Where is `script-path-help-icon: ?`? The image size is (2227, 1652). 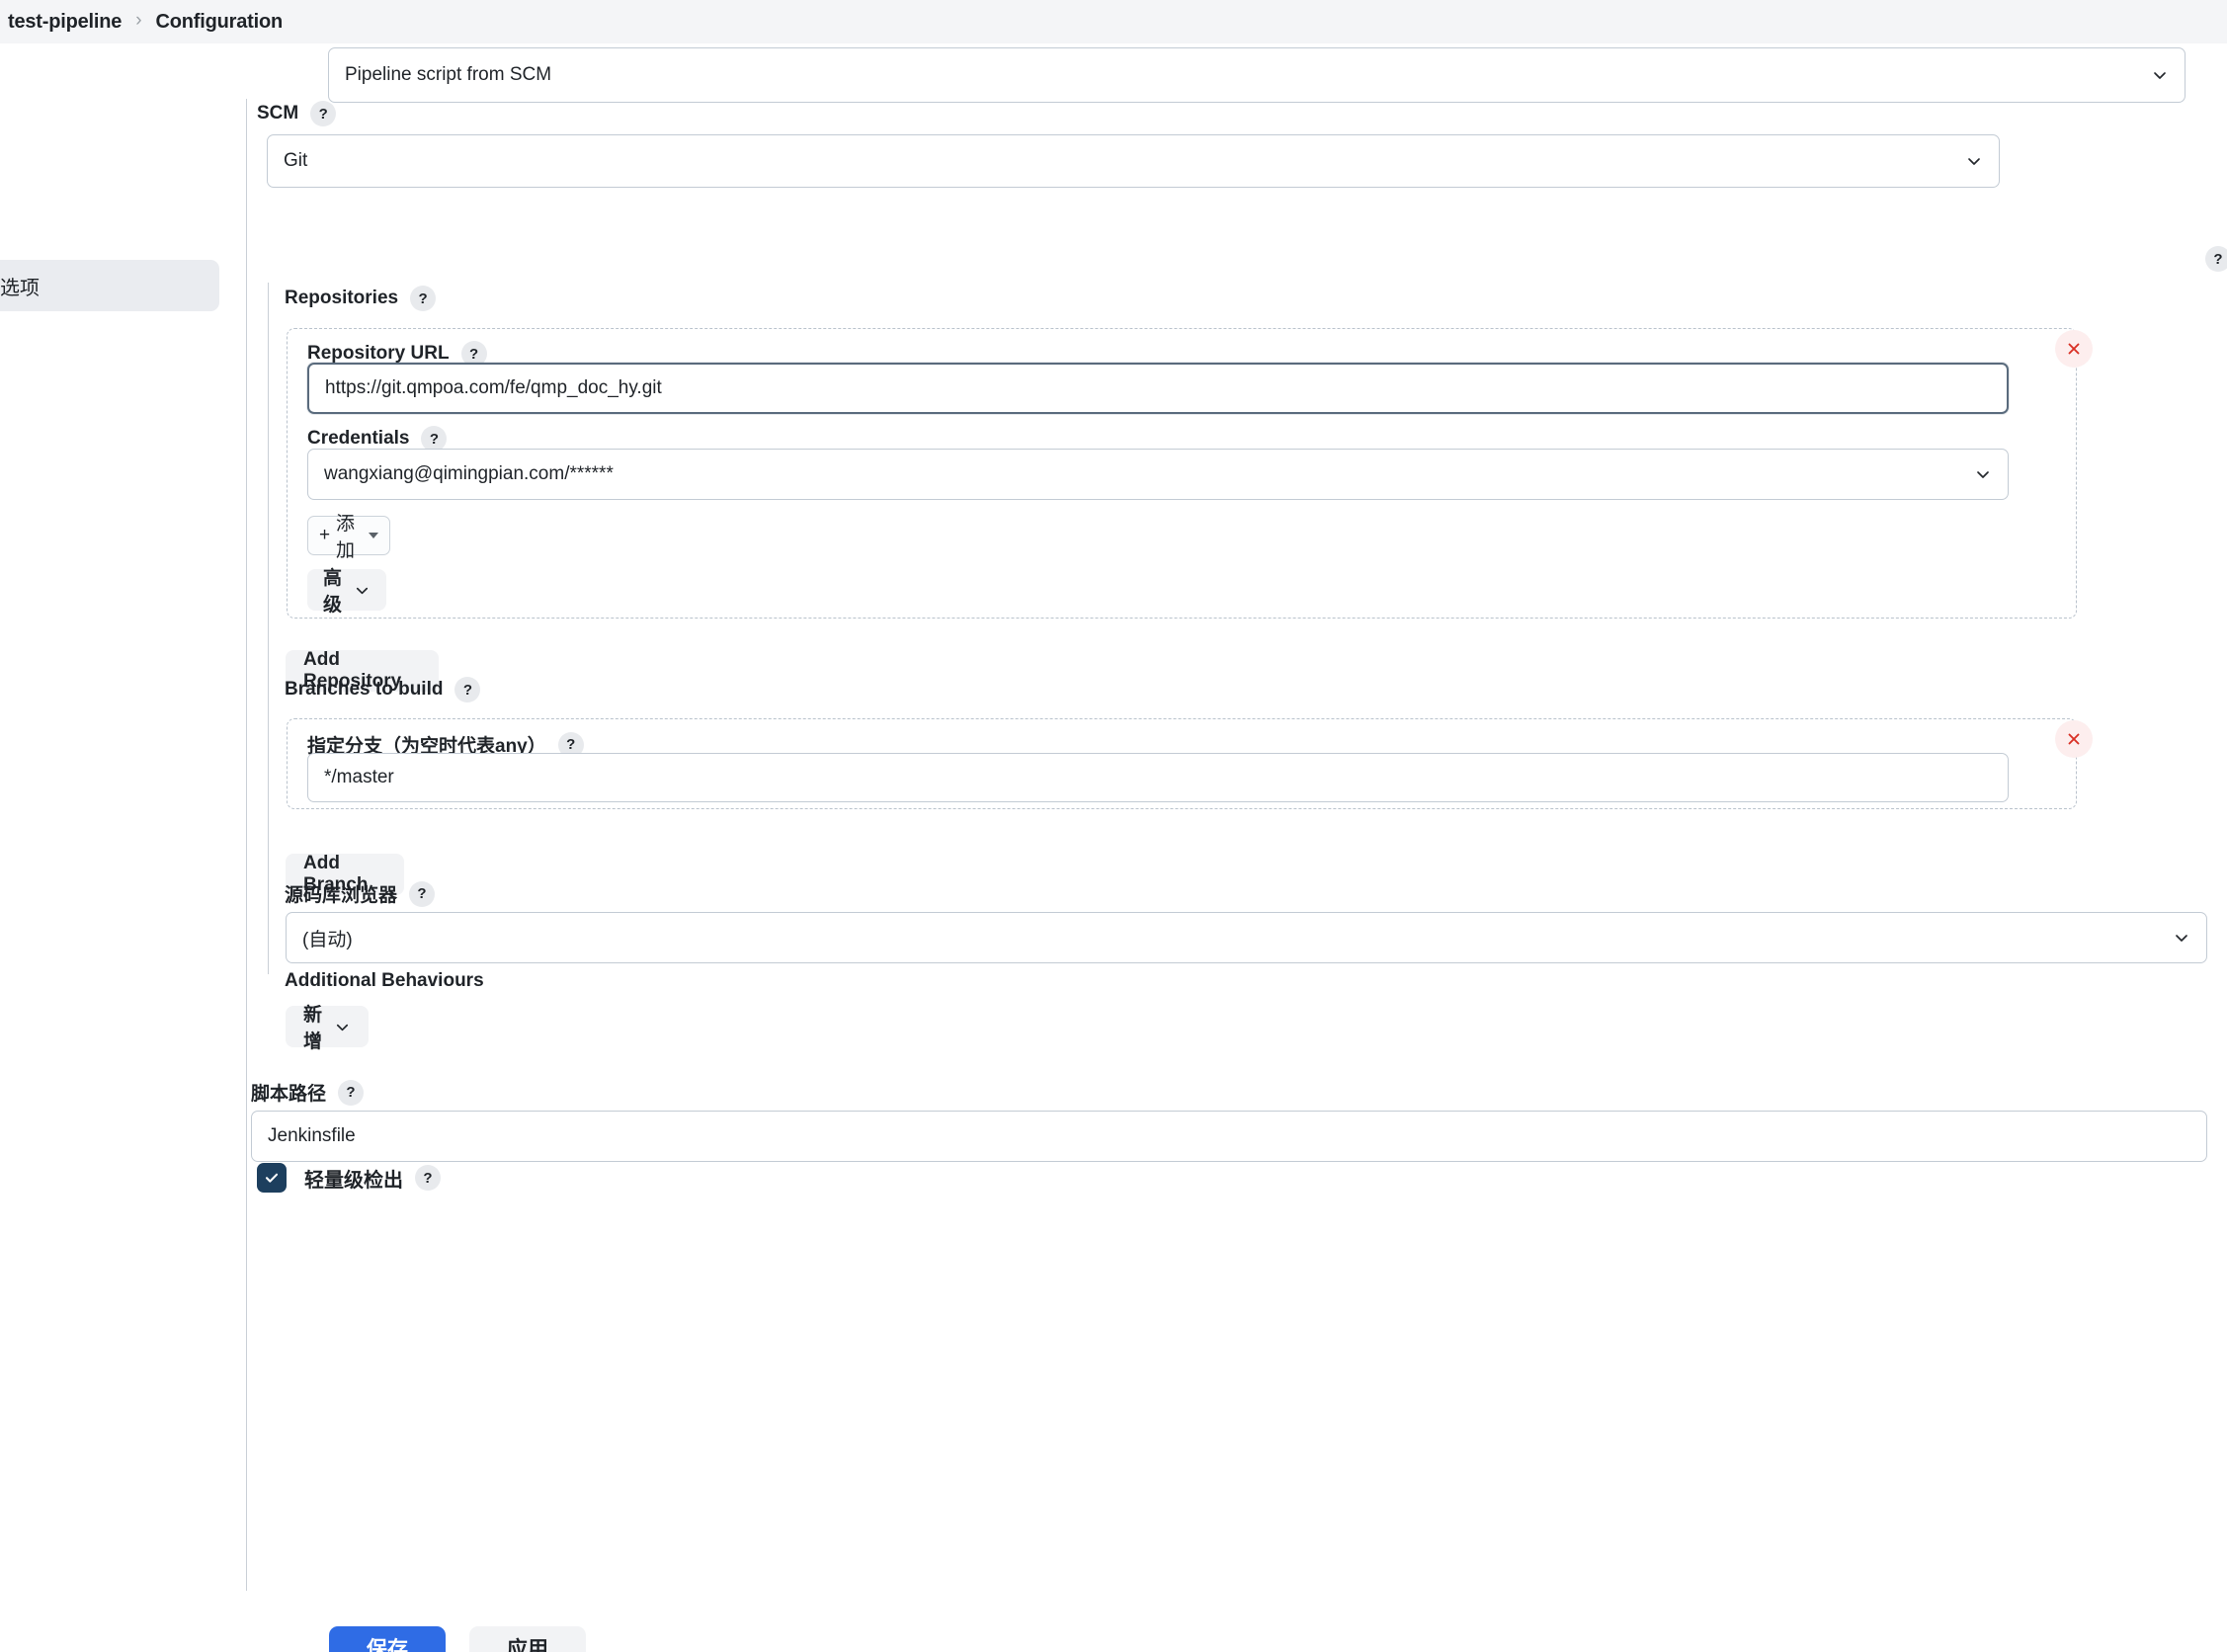 script-path-help-icon: ? is located at coordinates (352, 1092).